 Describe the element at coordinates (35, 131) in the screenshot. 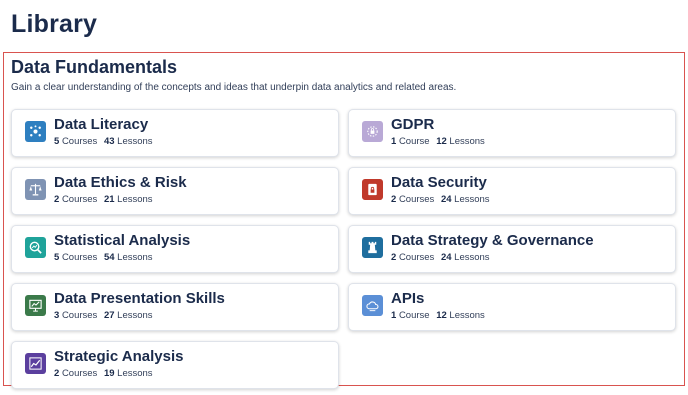

I see `data-literacy-icon` at that location.